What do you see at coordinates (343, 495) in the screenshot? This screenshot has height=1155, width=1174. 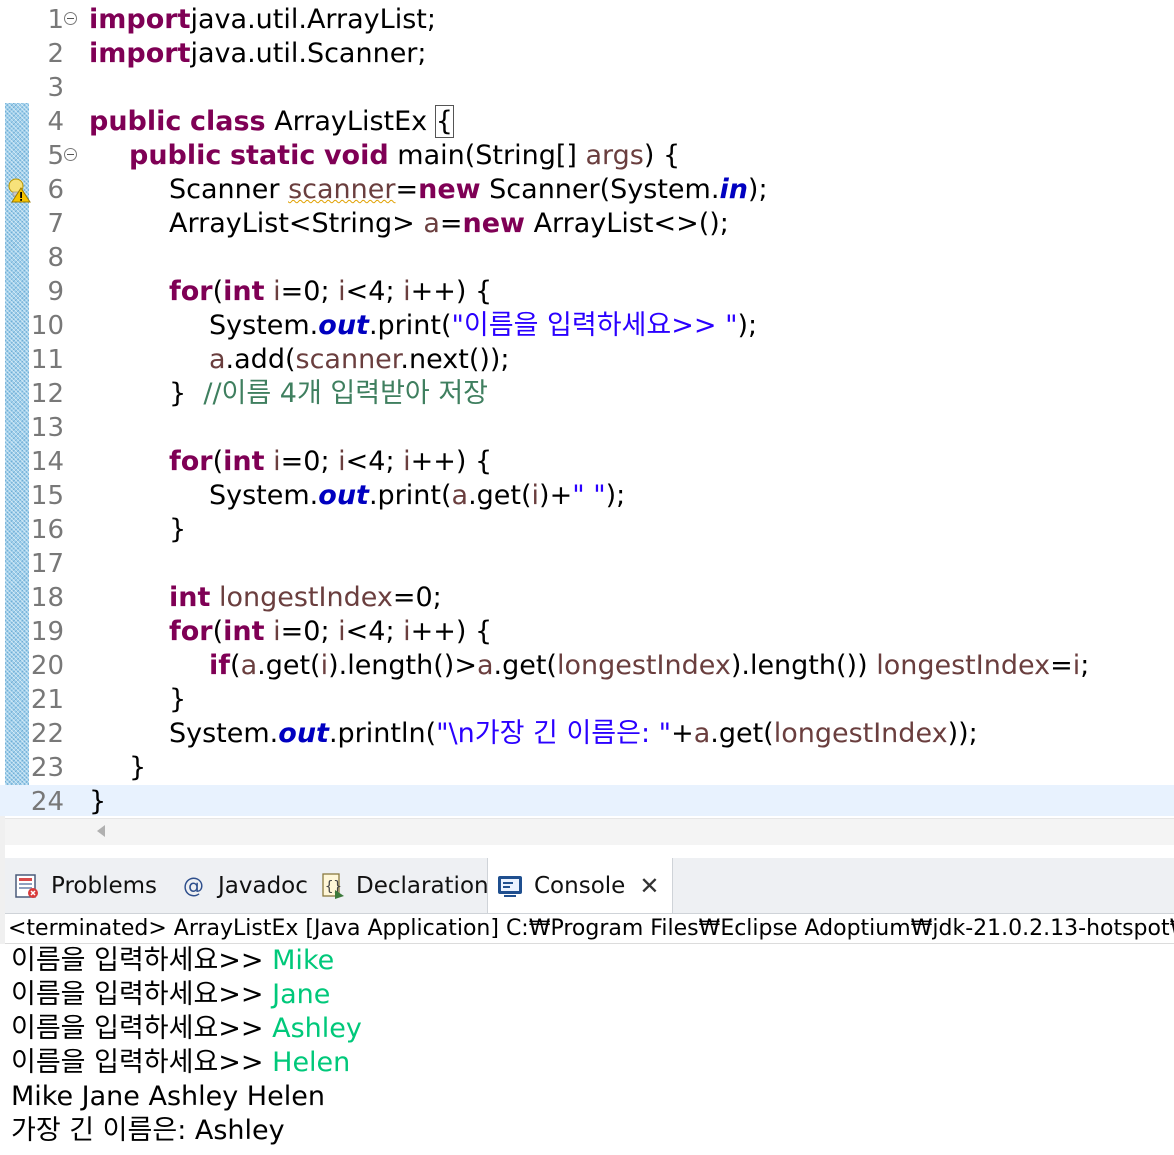 I see `code-token: out` at bounding box center [343, 495].